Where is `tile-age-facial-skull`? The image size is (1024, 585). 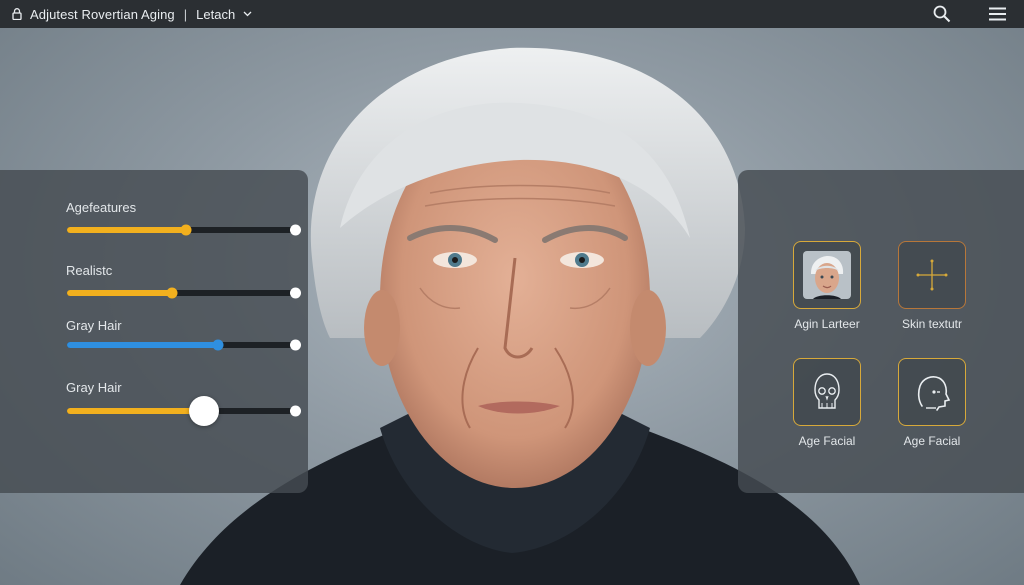
tile-age-facial-skull is located at coordinates (827, 392).